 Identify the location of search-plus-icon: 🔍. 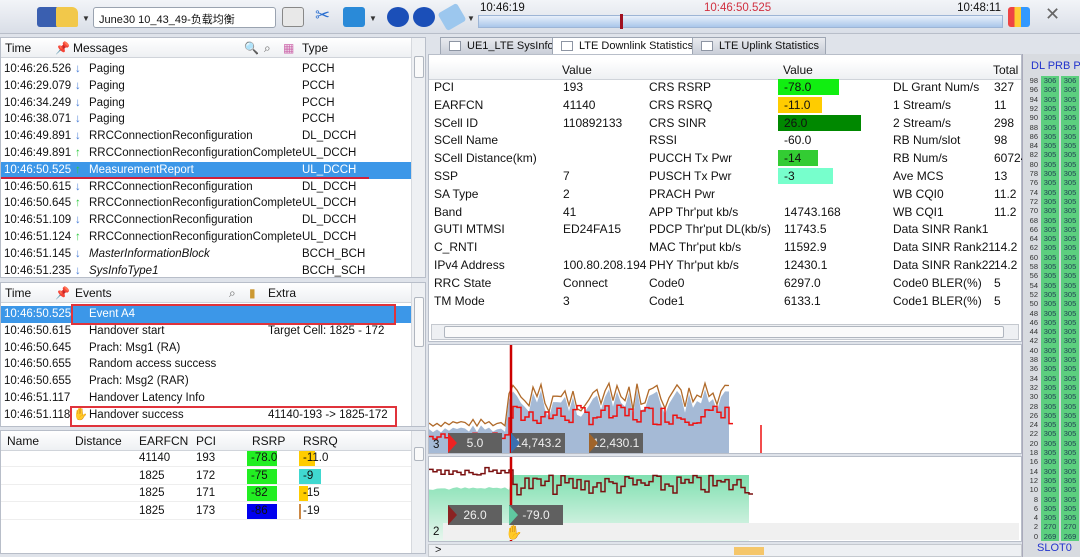
(251, 48).